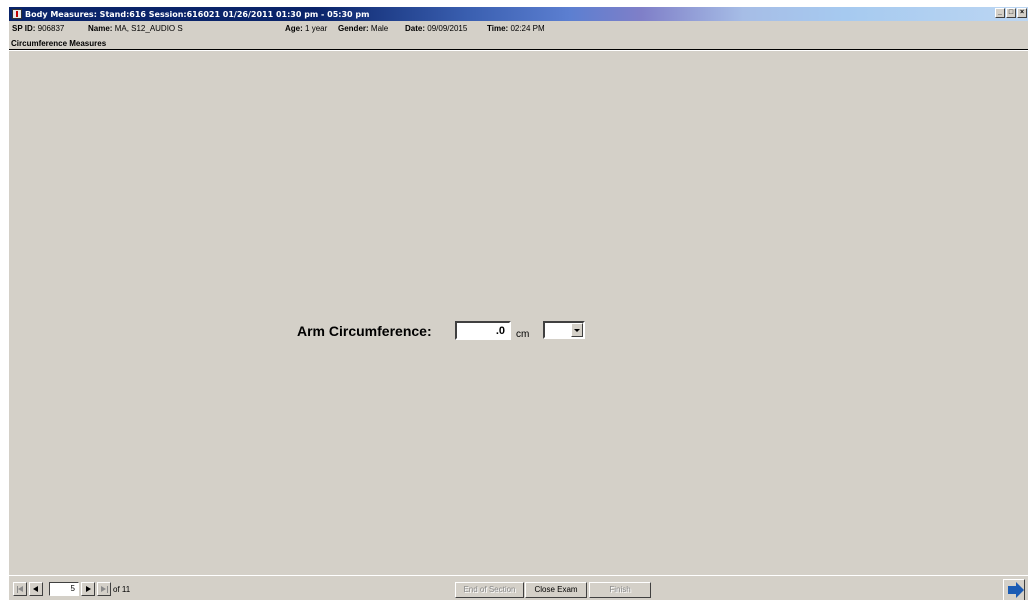 This screenshot has height=600, width=1028. I want to click on previous-page-button, so click(36, 589).